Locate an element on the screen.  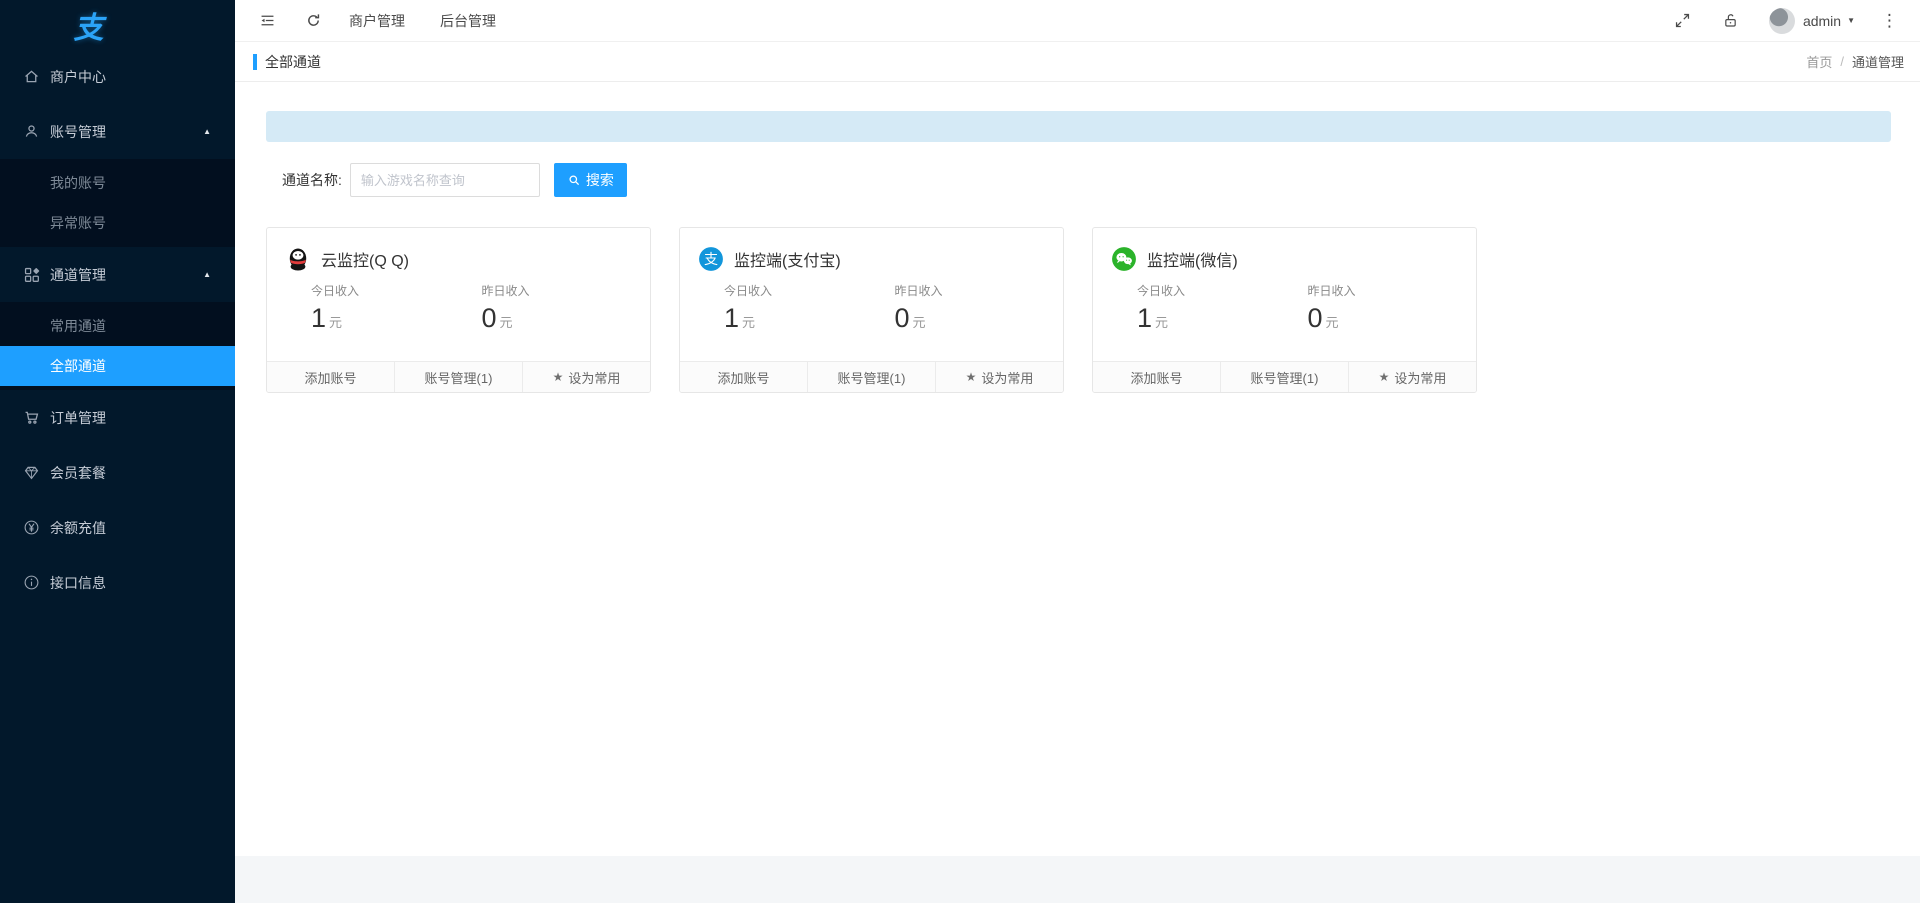
sidebar-toggle-icon is located at coordinates (267, 21).